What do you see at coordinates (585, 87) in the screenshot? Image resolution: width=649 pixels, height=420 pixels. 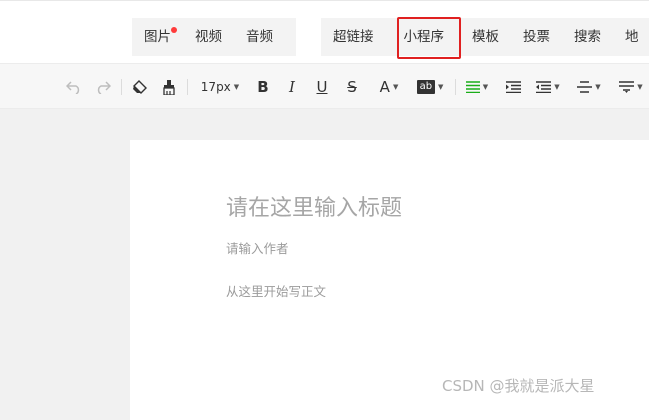 I see `line-spacing-icon` at bounding box center [585, 87].